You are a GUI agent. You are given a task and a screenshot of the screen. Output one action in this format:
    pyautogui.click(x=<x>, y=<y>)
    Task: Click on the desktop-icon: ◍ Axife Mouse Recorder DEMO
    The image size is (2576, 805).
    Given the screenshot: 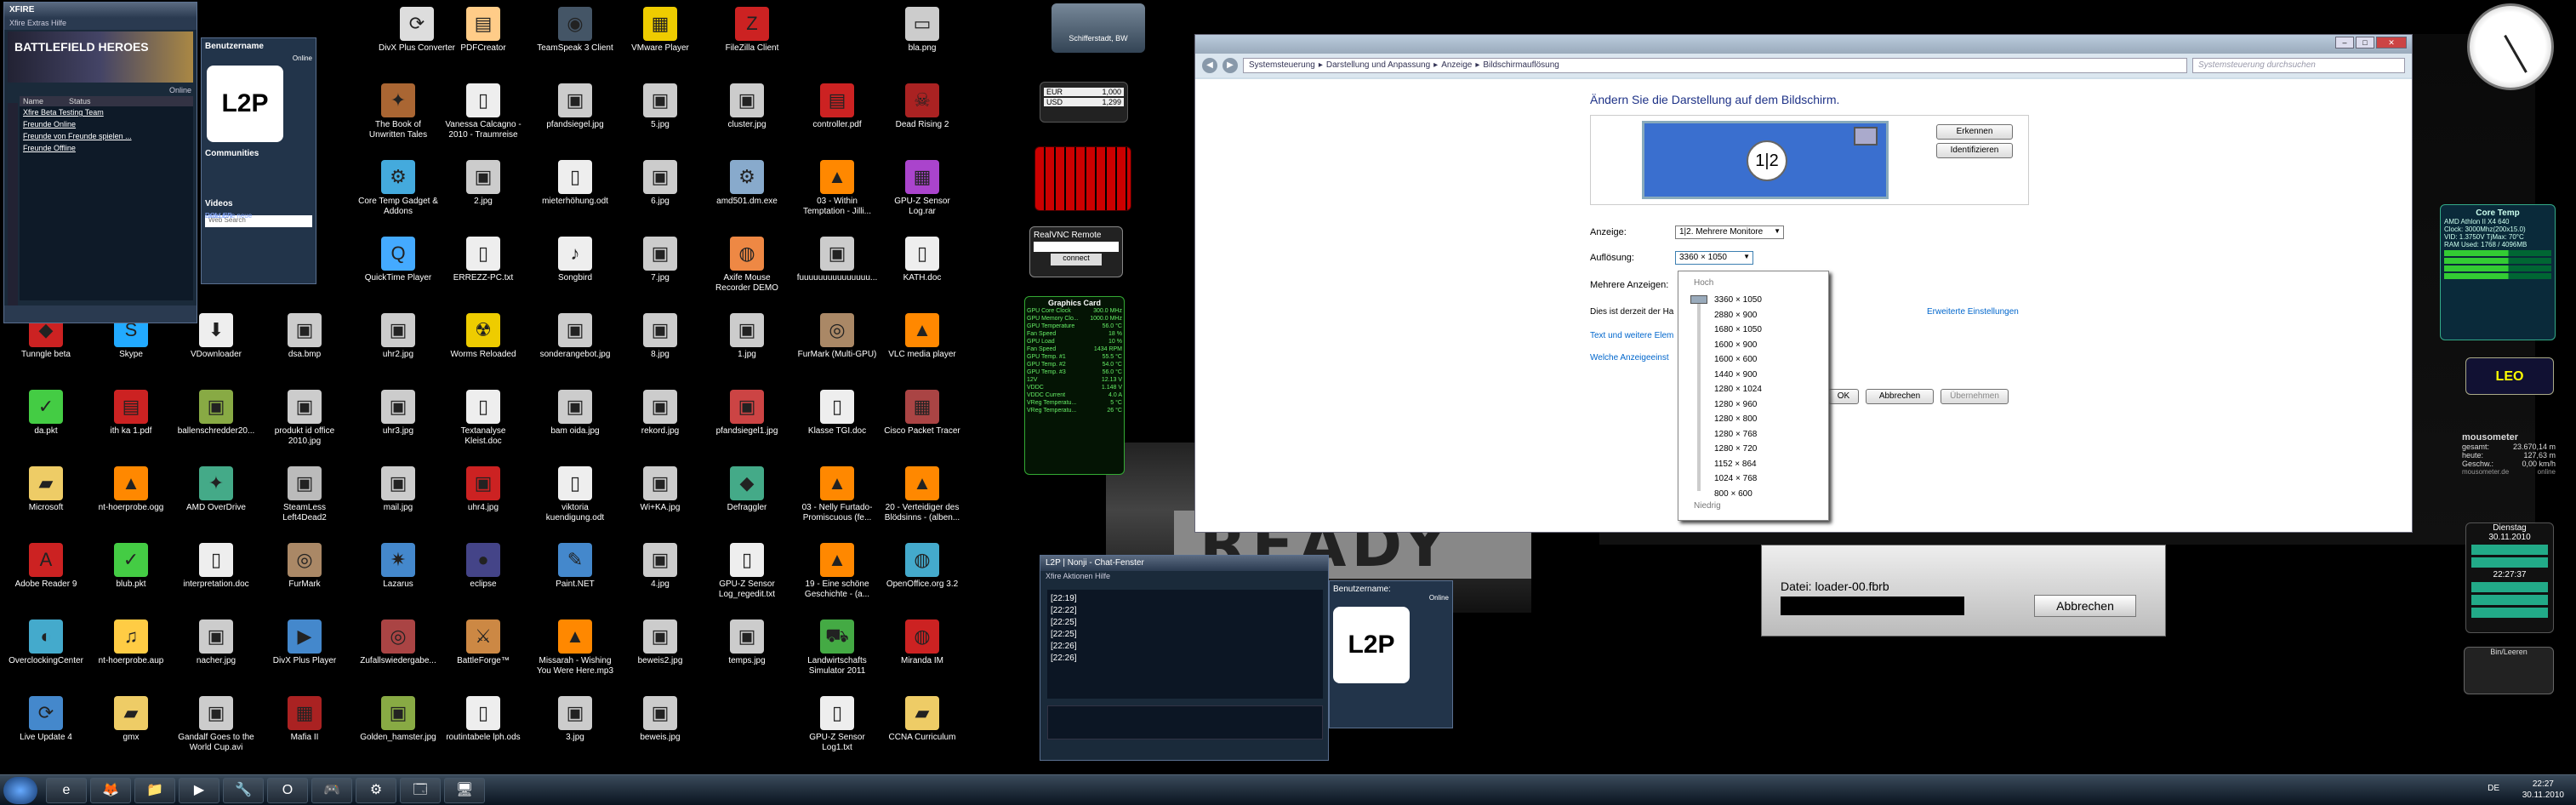 What is the action you would take?
    pyautogui.click(x=747, y=271)
    